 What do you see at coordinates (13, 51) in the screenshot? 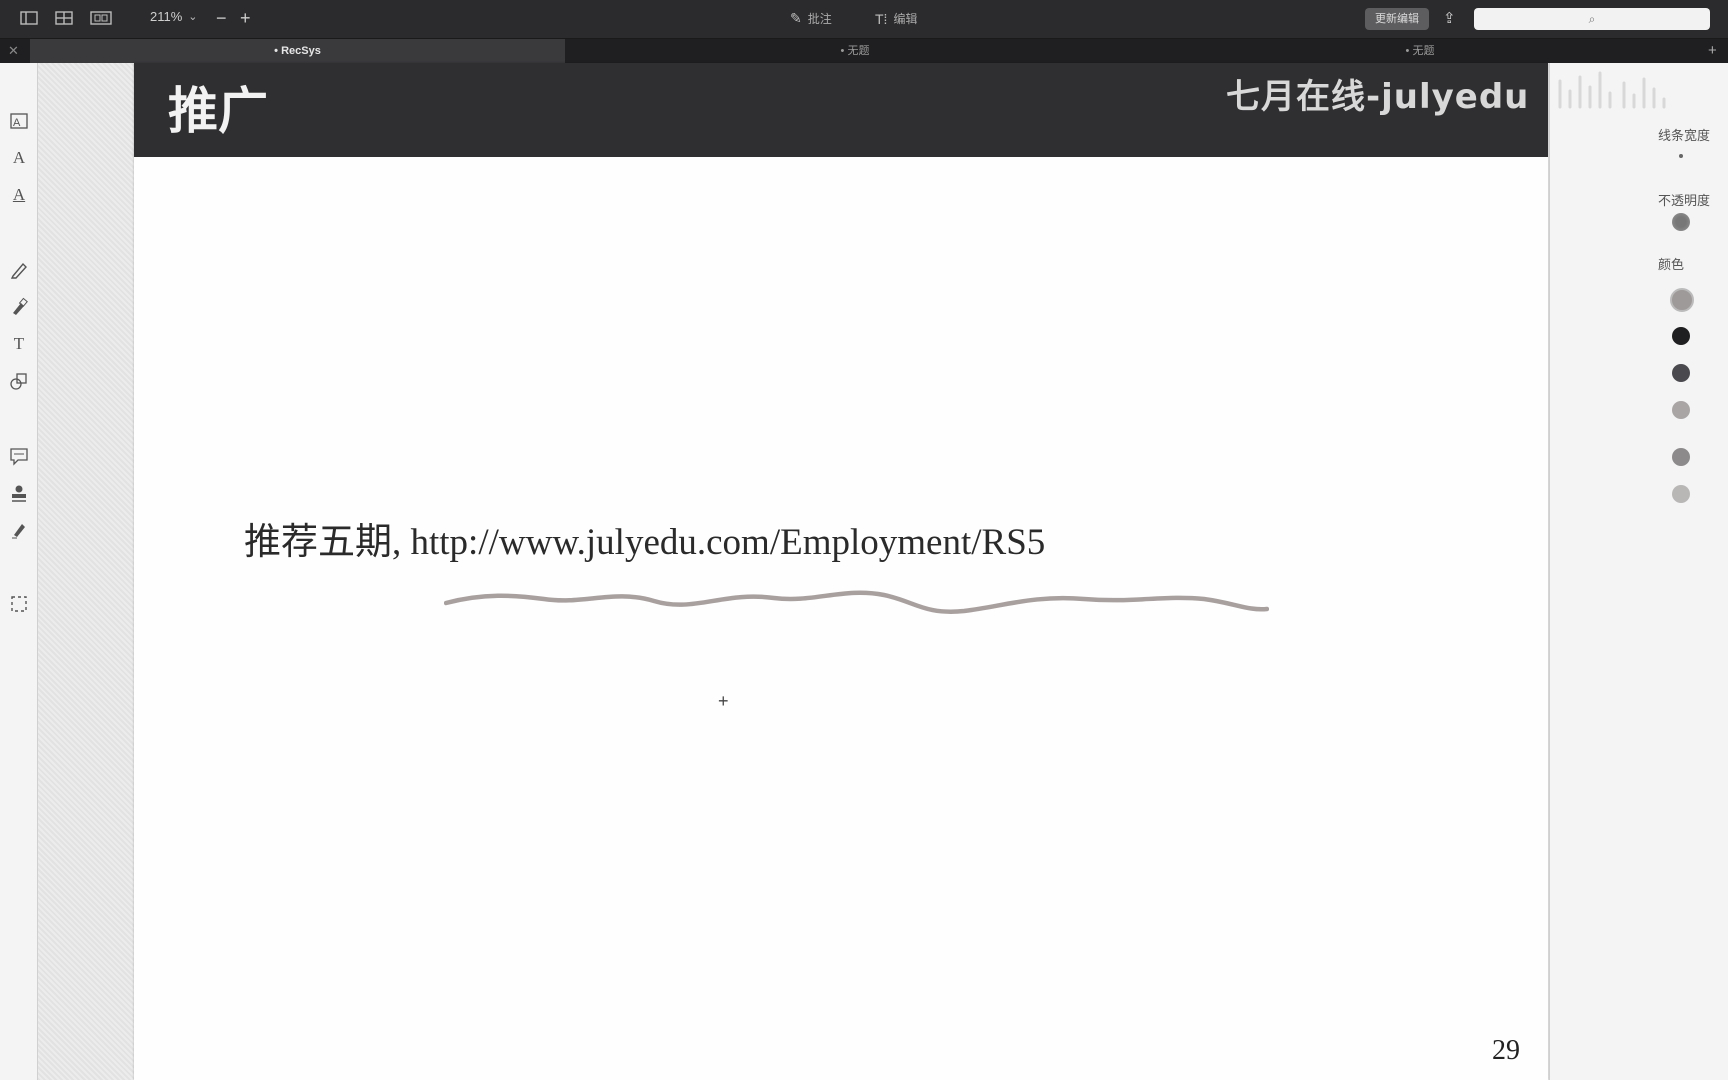
I see `close-icon: ✕` at bounding box center [13, 51].